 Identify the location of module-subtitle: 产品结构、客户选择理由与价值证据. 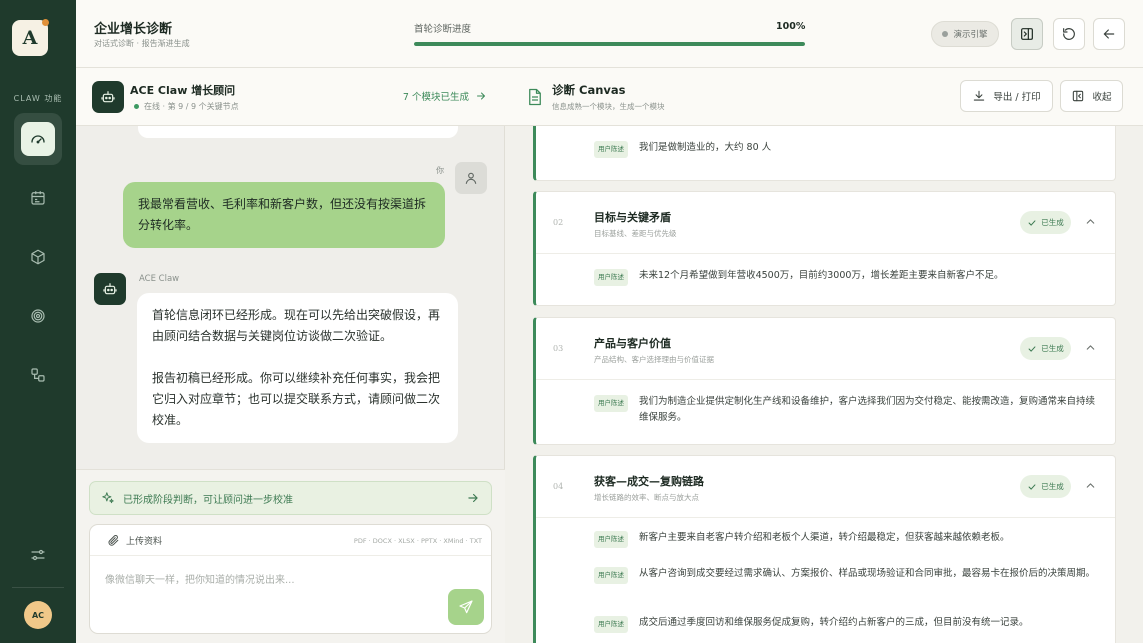
(654, 359).